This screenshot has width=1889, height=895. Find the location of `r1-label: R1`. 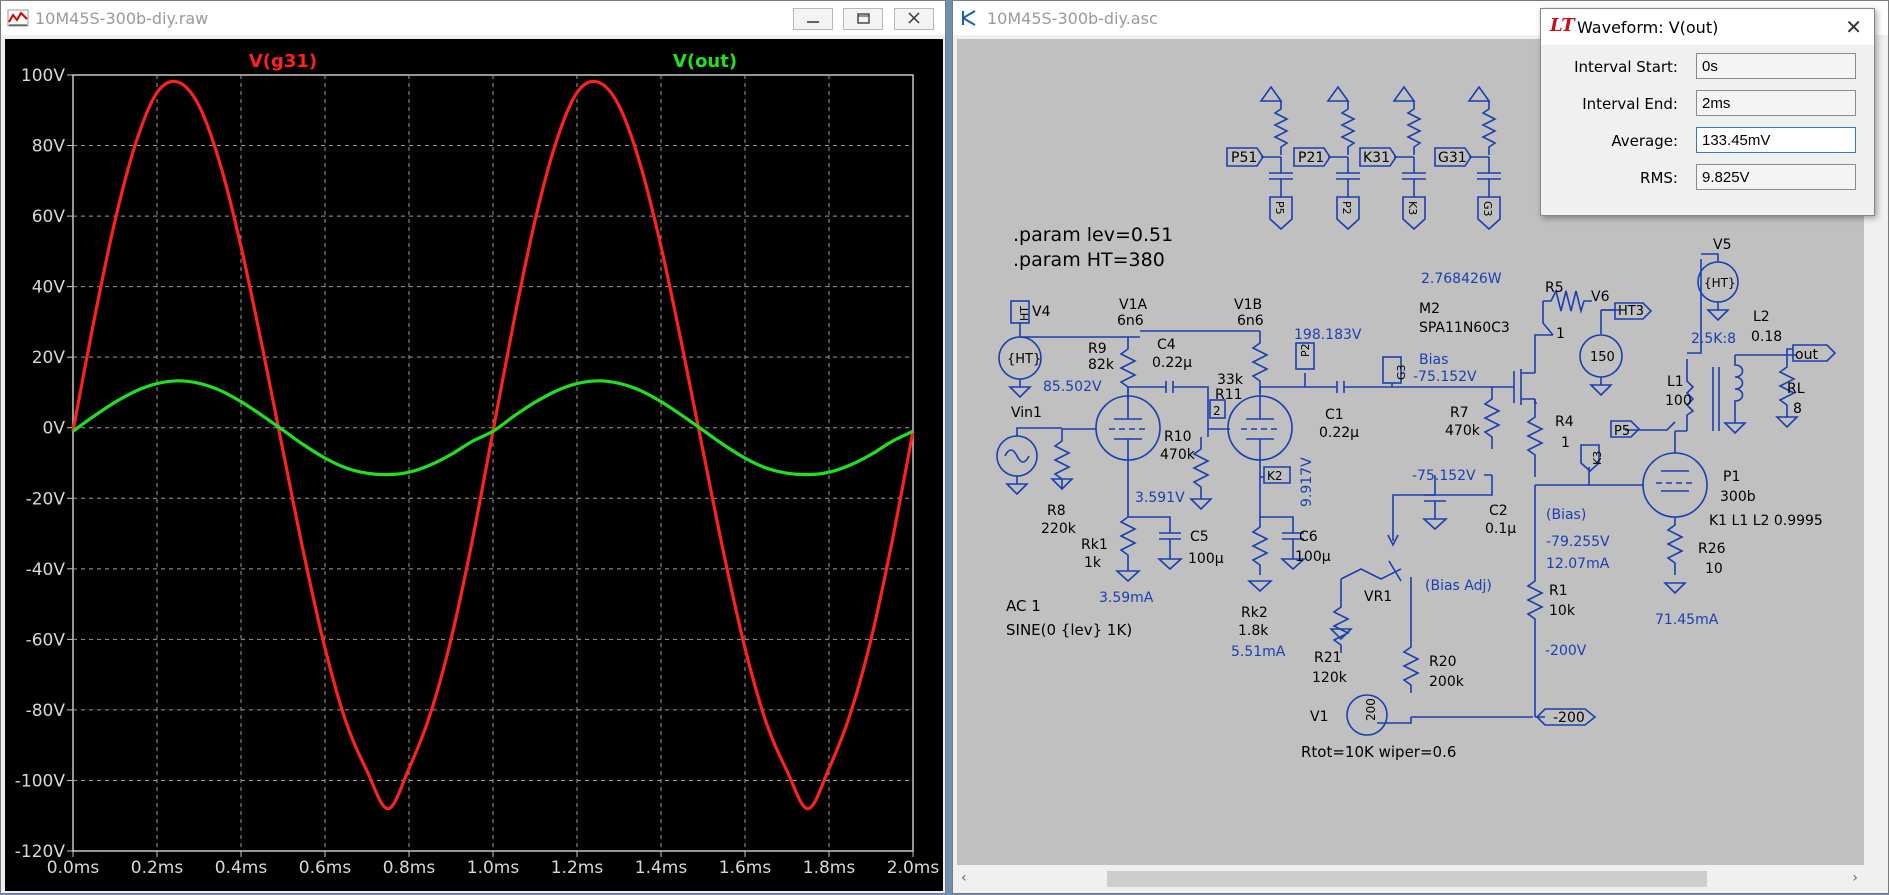

r1-label: R1 is located at coordinates (1558, 591).